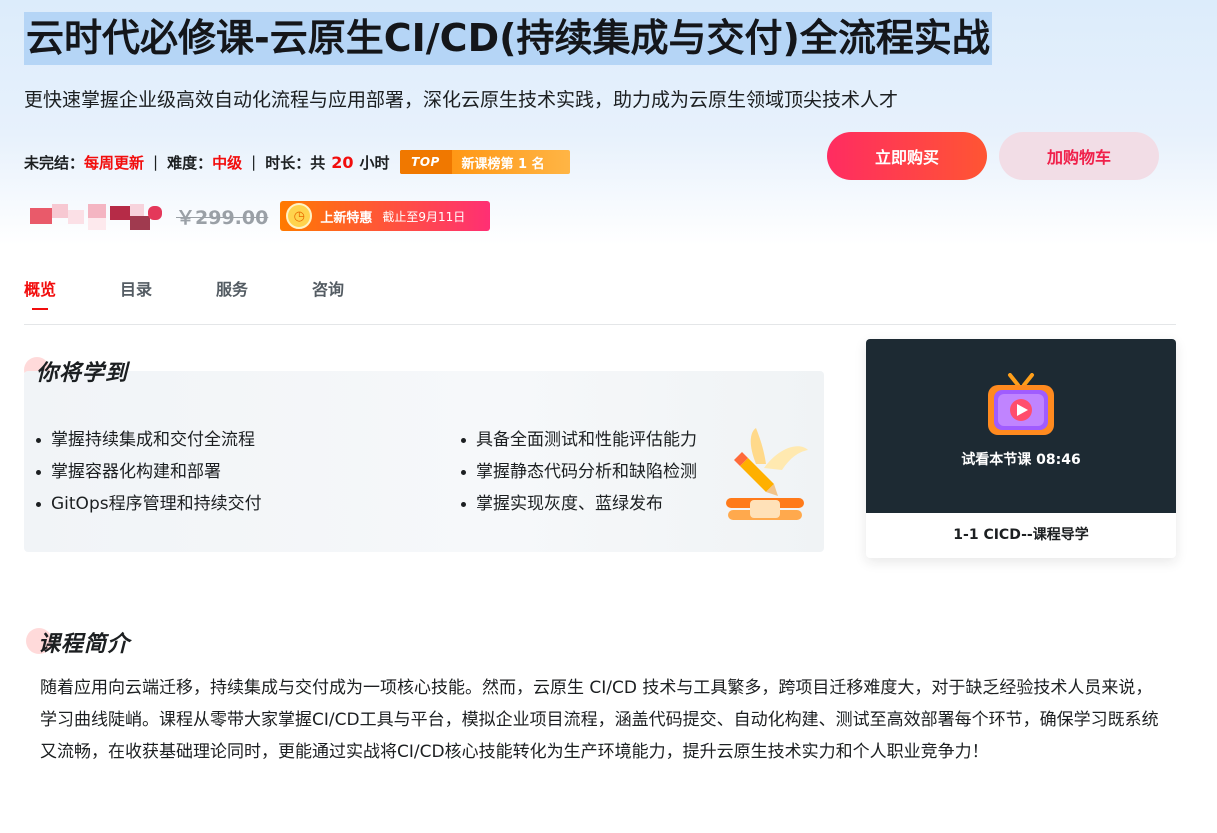  What do you see at coordinates (1021, 404) in the screenshot?
I see `tv-play-icon` at bounding box center [1021, 404].